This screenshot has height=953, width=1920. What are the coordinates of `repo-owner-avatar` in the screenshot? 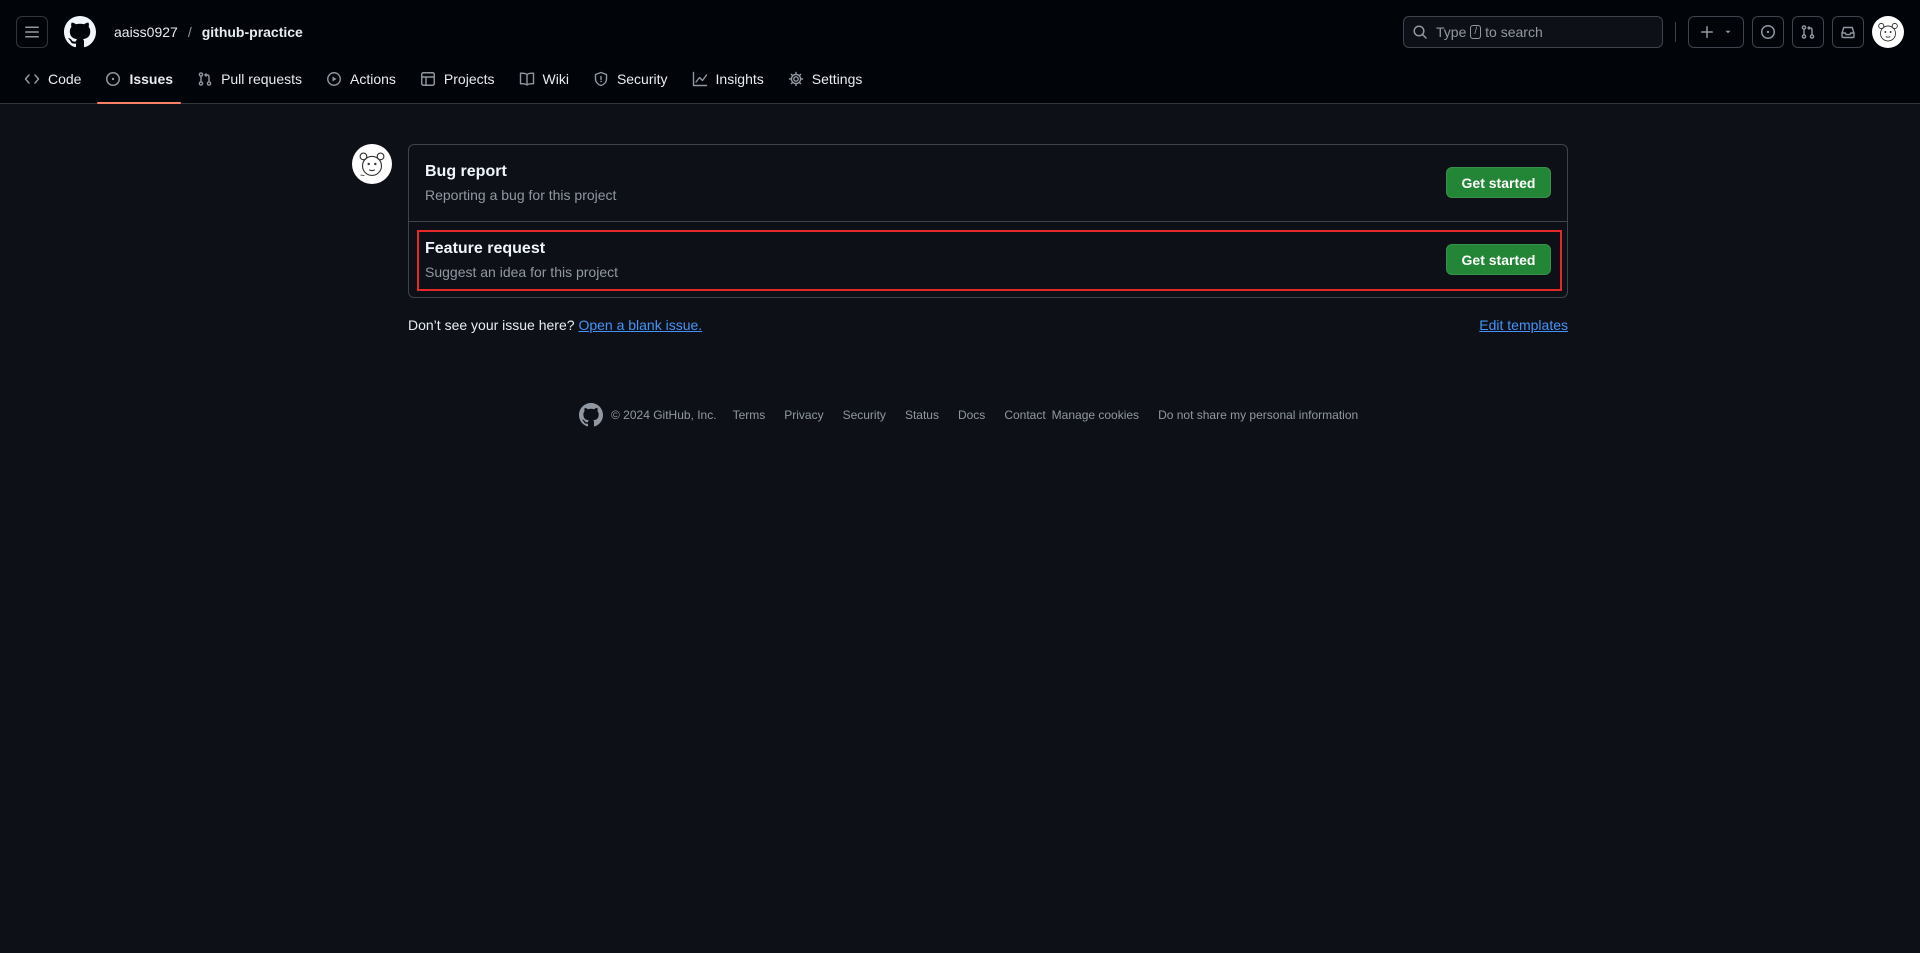 It's located at (372, 164).